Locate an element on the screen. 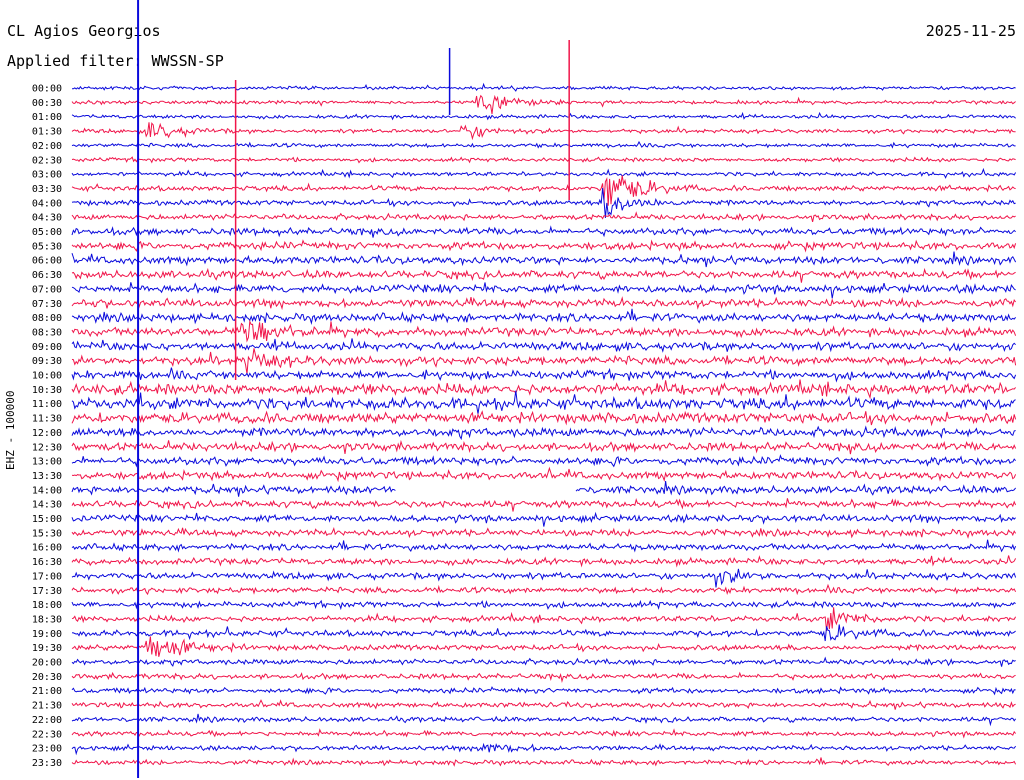  time-label: 19:00 is located at coordinates (47, 634).